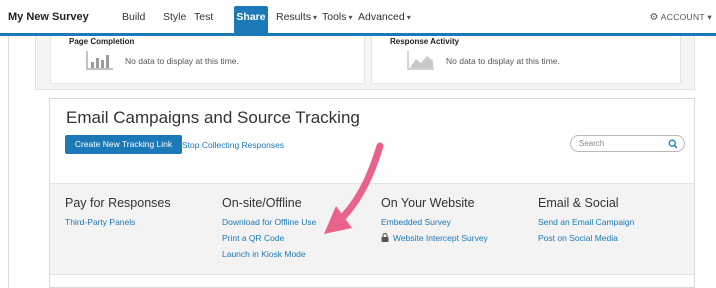  Describe the element at coordinates (586, 238) in the screenshot. I see `post-social-media-link: Post on Social Media` at that location.